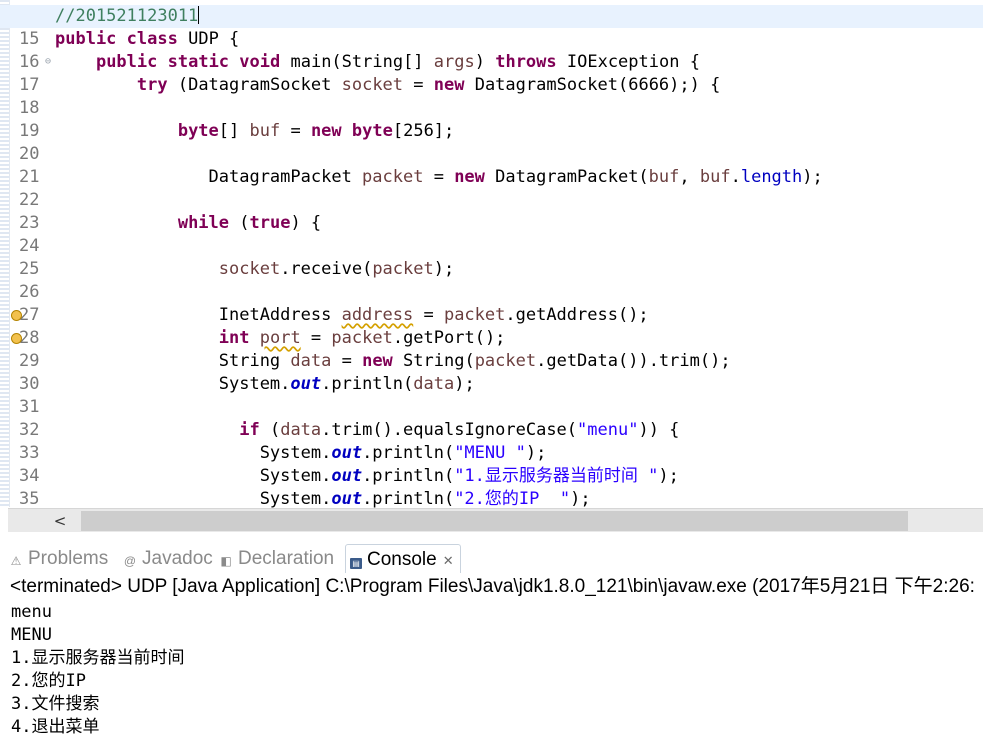 The height and width of the screenshot is (738, 983). Describe the element at coordinates (449, 338) in the screenshot. I see `code-token: .getPort();` at that location.